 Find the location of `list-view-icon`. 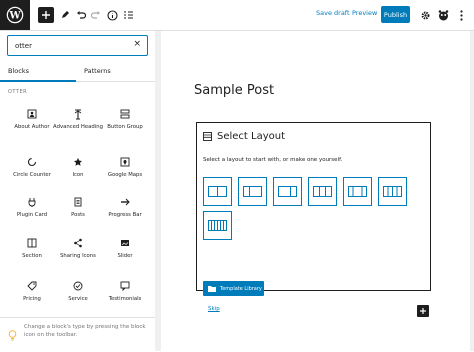

list-view-icon is located at coordinates (128, 15).